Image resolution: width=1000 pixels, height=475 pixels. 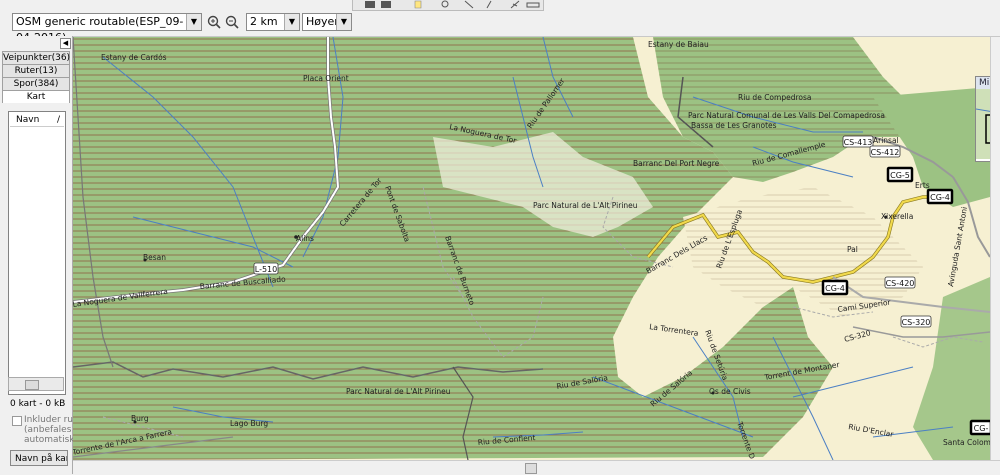 I want to click on tab-maps-label: Kart, so click(x=36, y=97).